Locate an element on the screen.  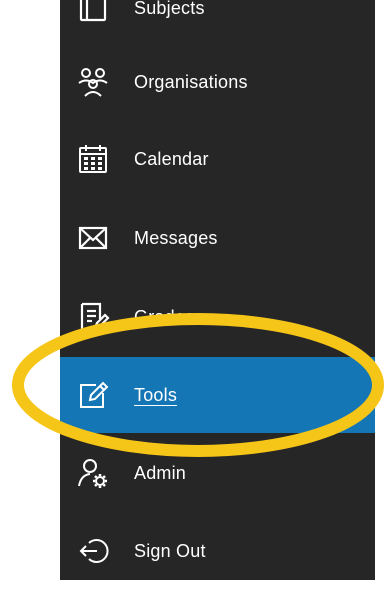
sidebar-item-tools: Tools is located at coordinates (217, 395).